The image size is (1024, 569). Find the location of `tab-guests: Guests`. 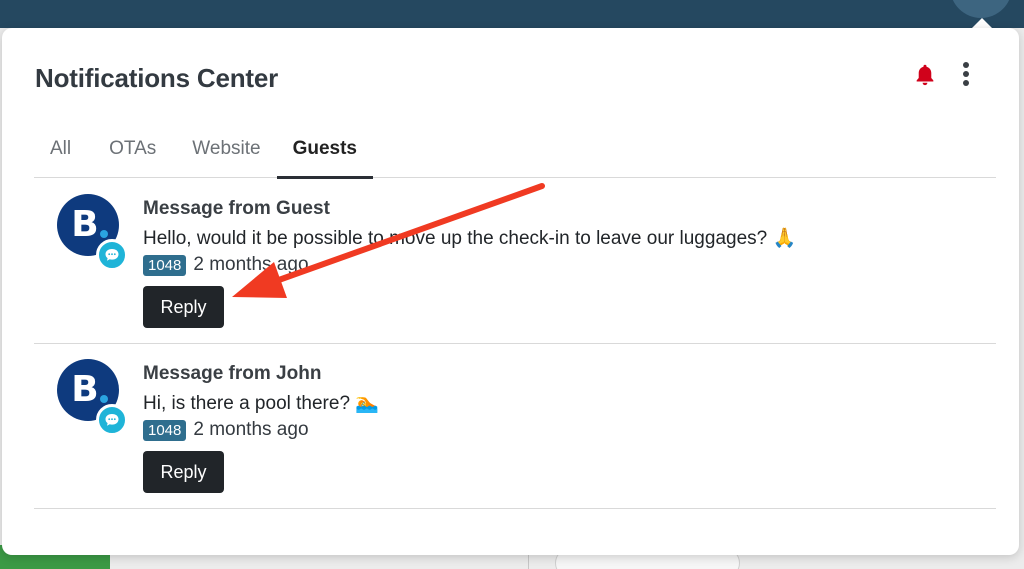

tab-guests: Guests is located at coordinates (325, 149).